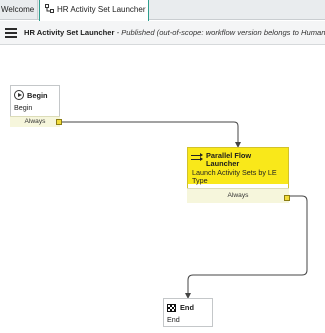  I want to click on end-node-title: End, so click(187, 307).